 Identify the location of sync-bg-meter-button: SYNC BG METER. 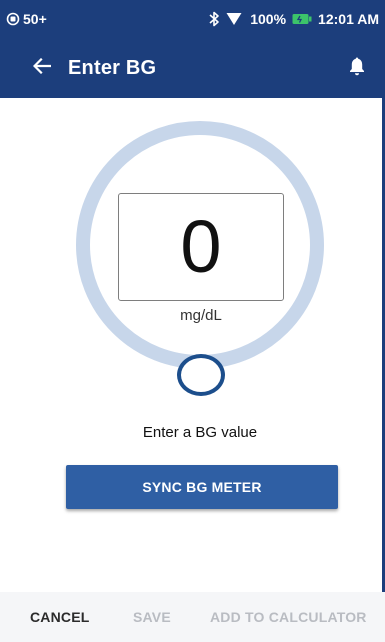
(202, 487).